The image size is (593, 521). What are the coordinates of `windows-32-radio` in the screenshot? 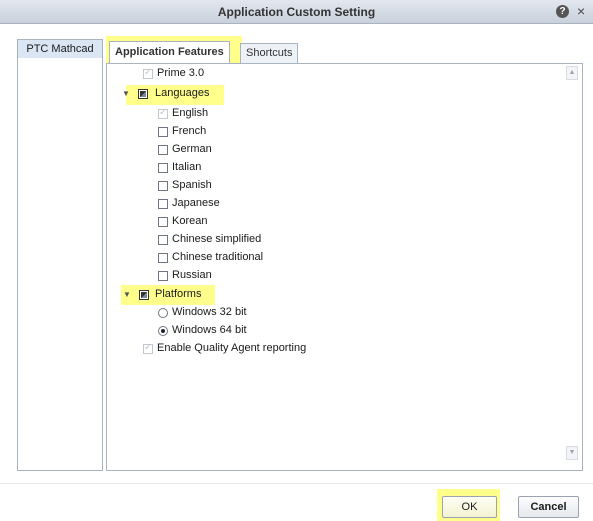 It's located at (163, 313).